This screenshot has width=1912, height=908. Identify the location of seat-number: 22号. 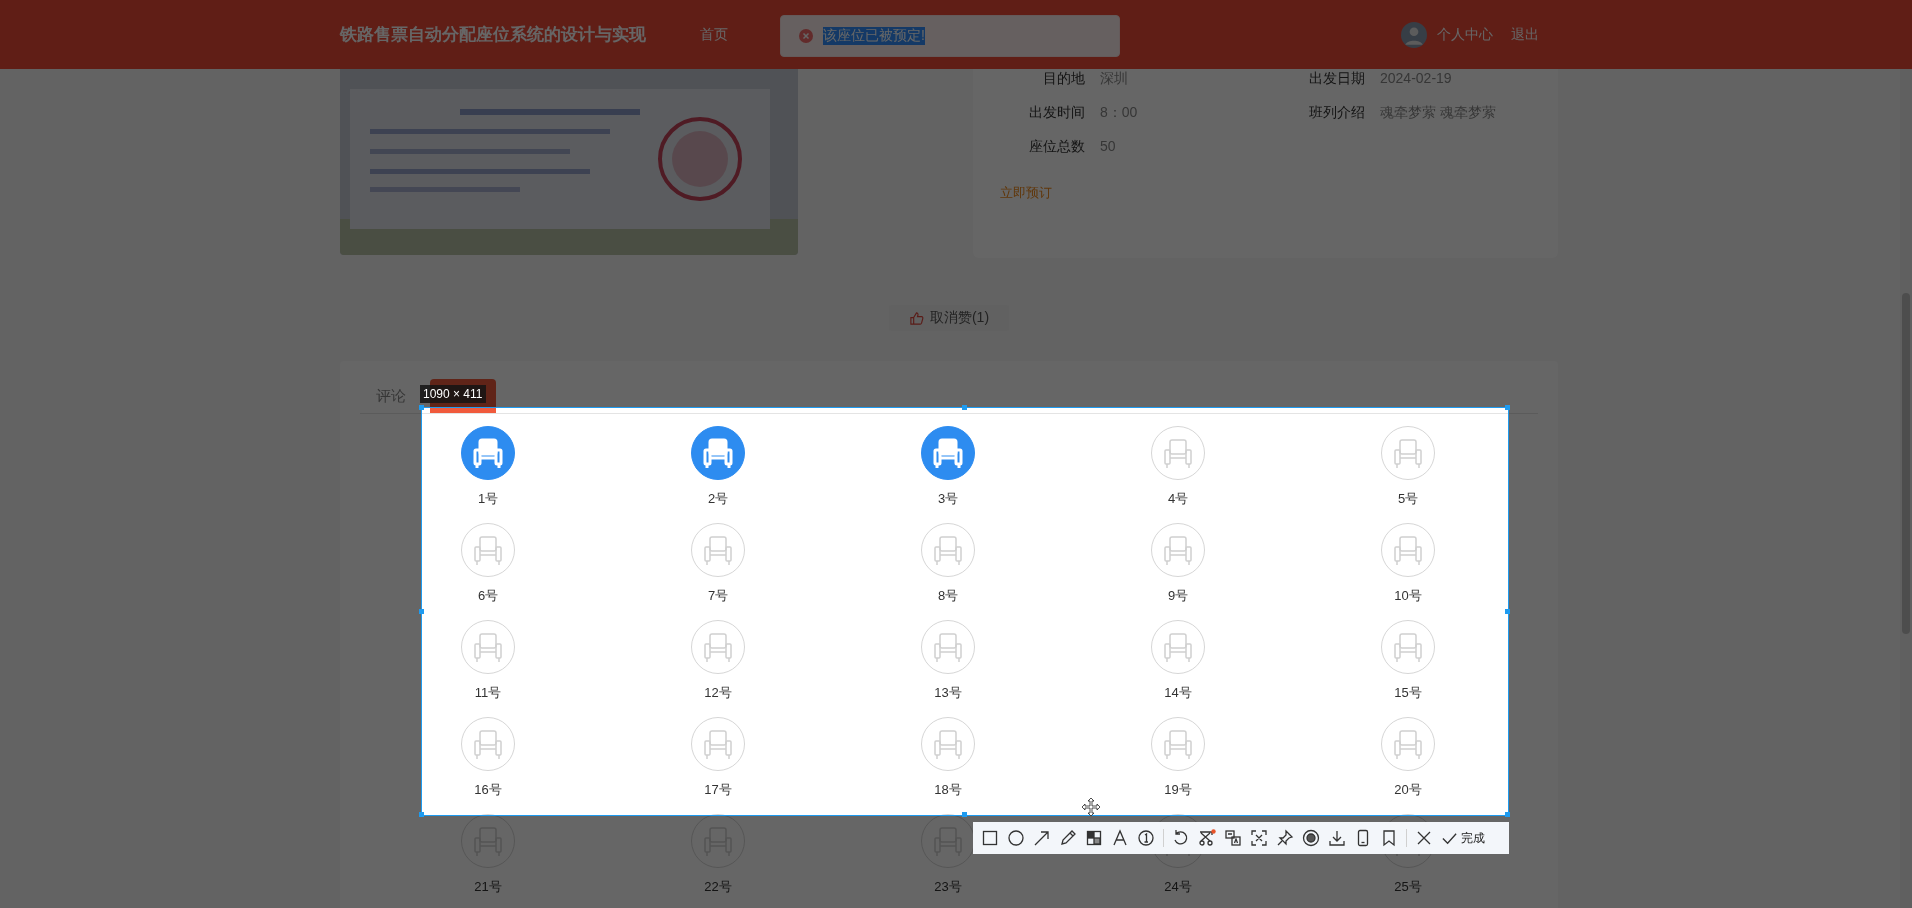
(718, 887).